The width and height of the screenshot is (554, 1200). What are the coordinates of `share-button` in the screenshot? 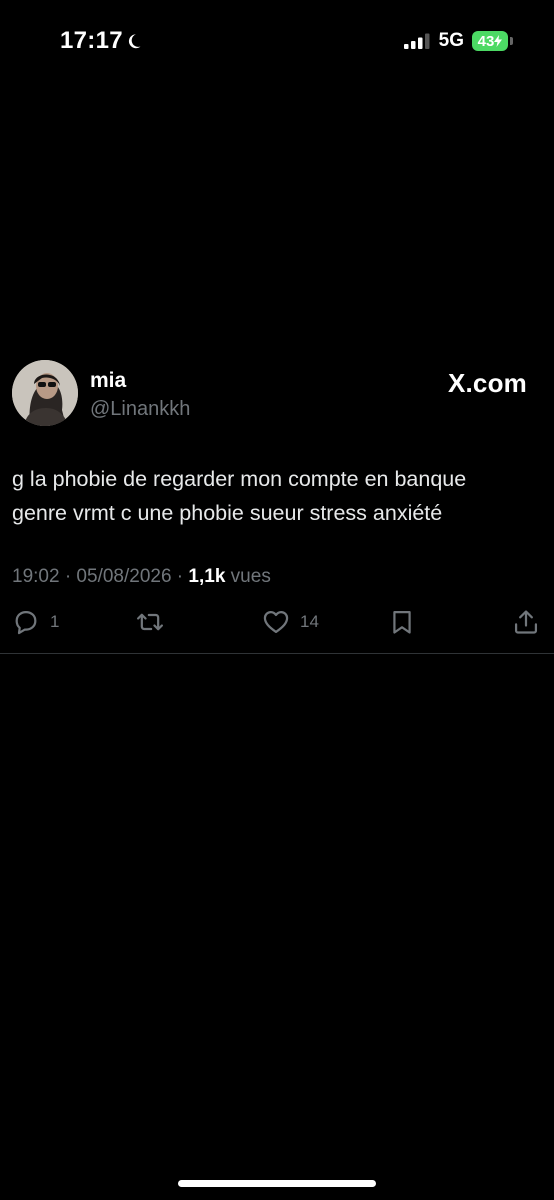 It's located at (526, 622).